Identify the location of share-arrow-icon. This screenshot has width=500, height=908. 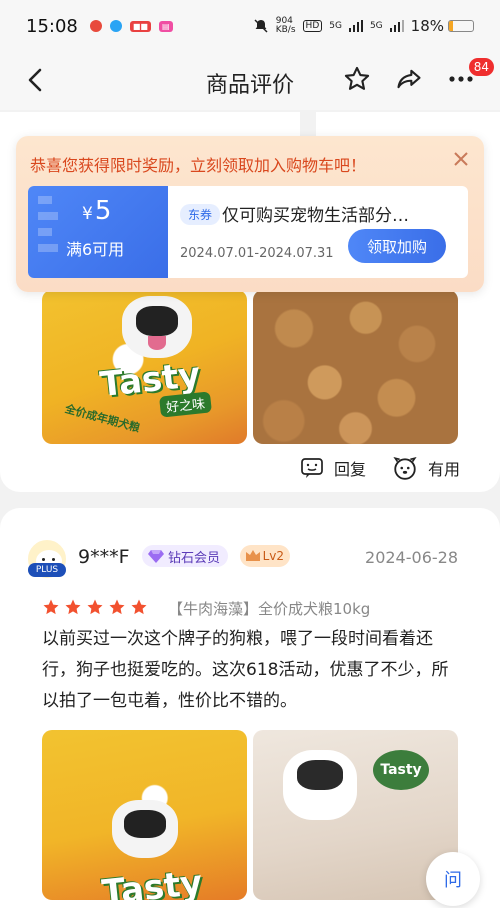
(409, 79).